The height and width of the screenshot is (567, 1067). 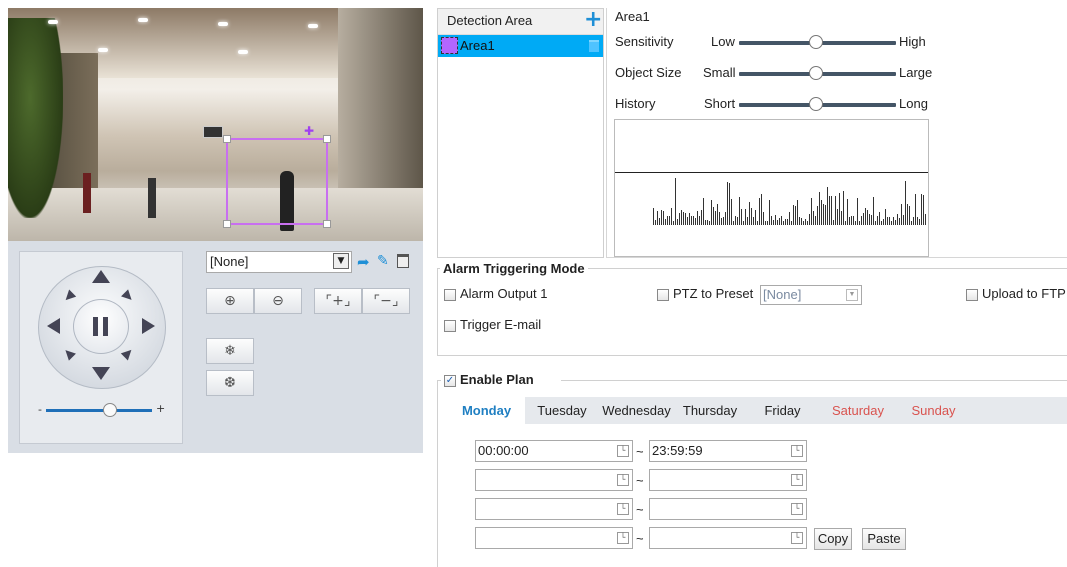 What do you see at coordinates (450, 295) in the screenshot?
I see `alarm-output-checkbox` at bounding box center [450, 295].